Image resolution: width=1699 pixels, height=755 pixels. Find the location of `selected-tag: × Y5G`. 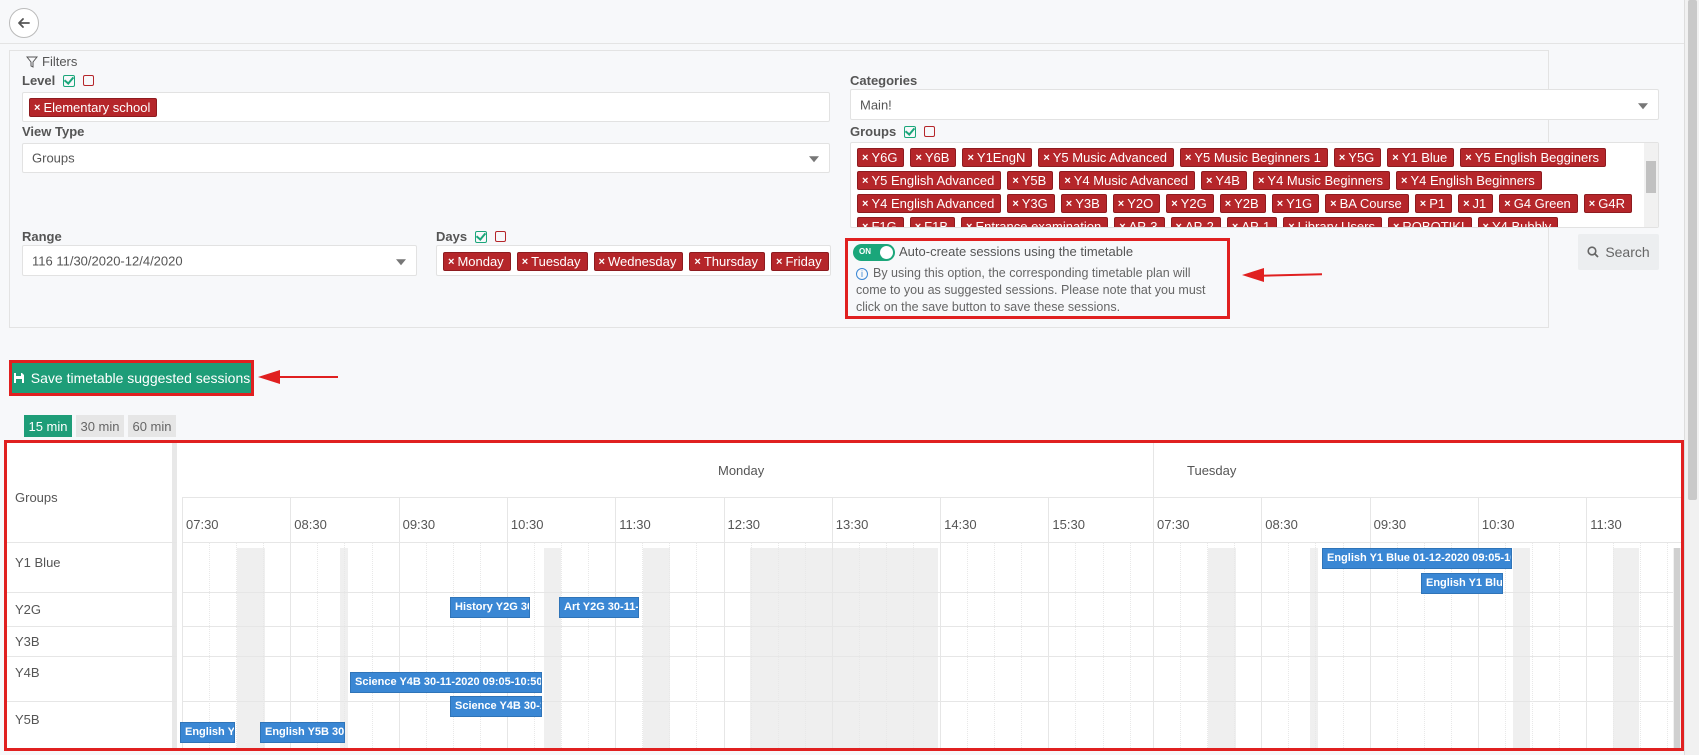

selected-tag: × Y5G is located at coordinates (1357, 157).